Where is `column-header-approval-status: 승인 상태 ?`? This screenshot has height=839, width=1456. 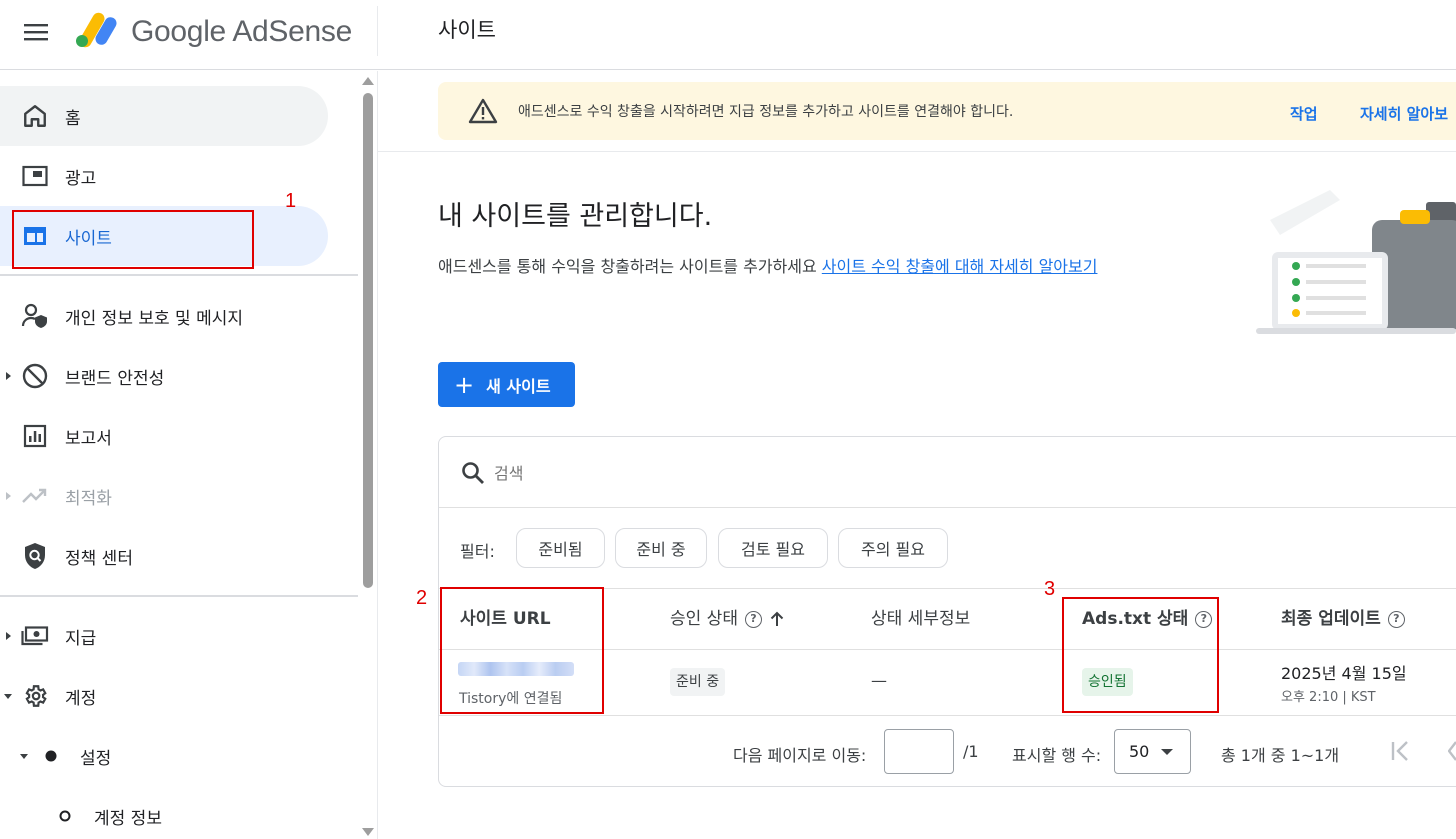 column-header-approval-status: 승인 상태 ? is located at coordinates (727, 619).